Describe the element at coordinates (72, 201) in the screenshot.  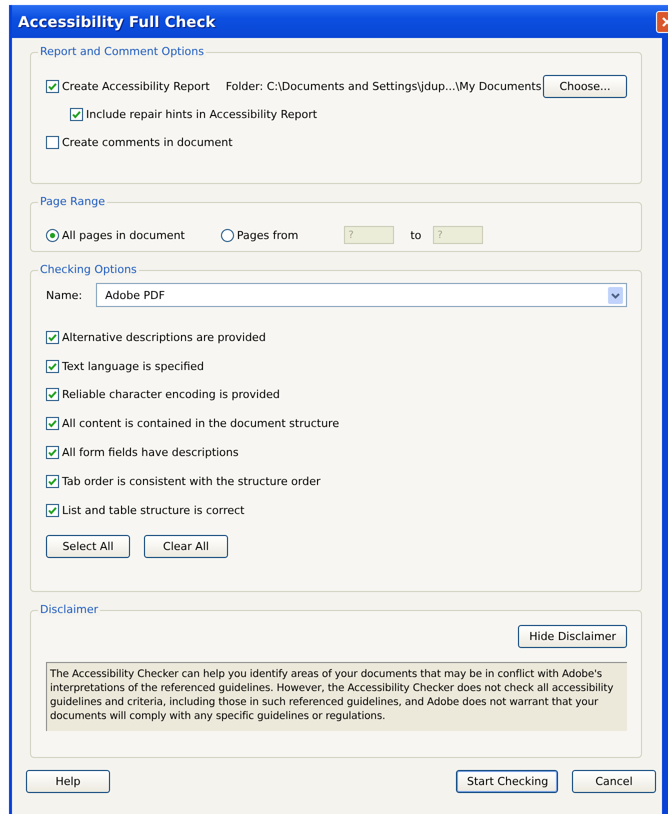
I see `group-title: Page Range` at that location.